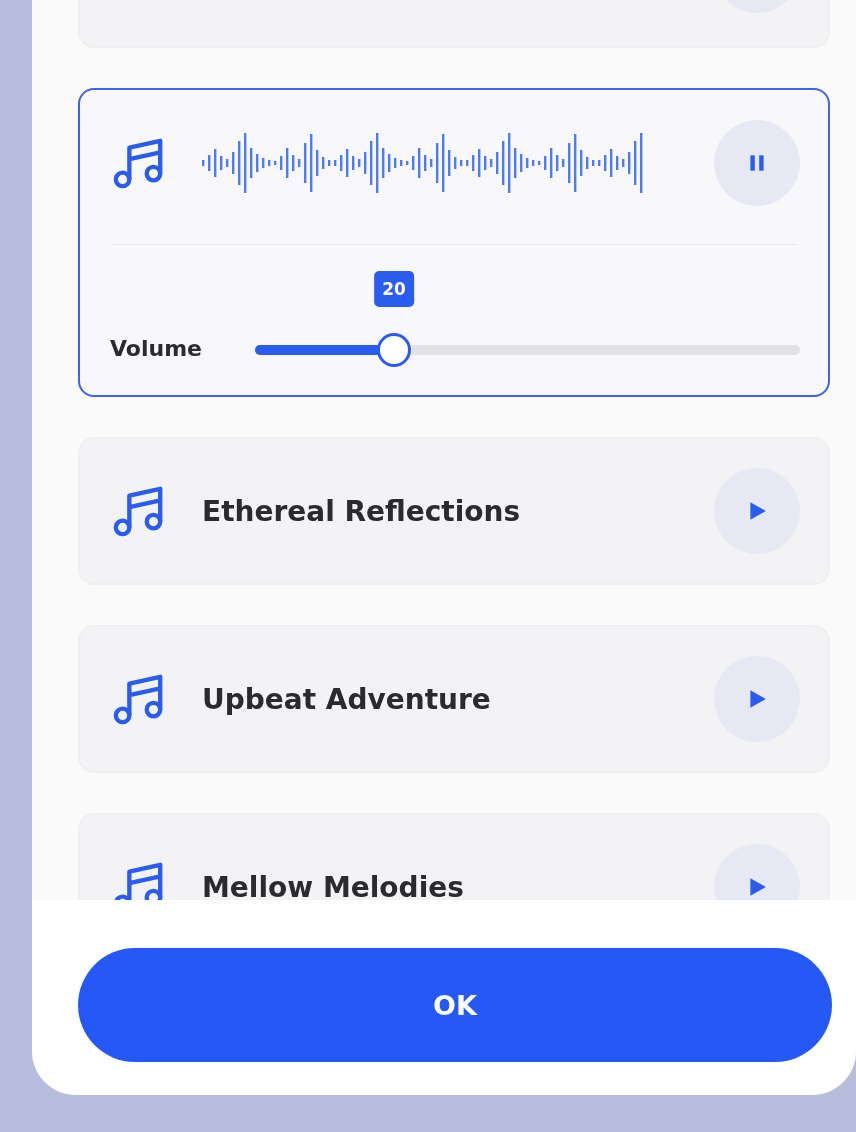  Describe the element at coordinates (527, 319) in the screenshot. I see `volume-slider: 20` at that location.